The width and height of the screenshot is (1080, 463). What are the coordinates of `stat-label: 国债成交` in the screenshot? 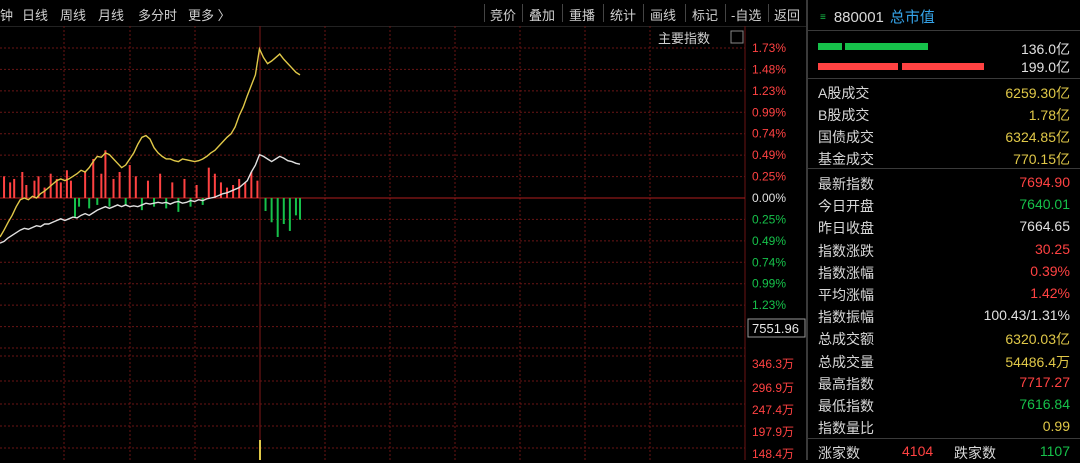 It's located at (846, 137).